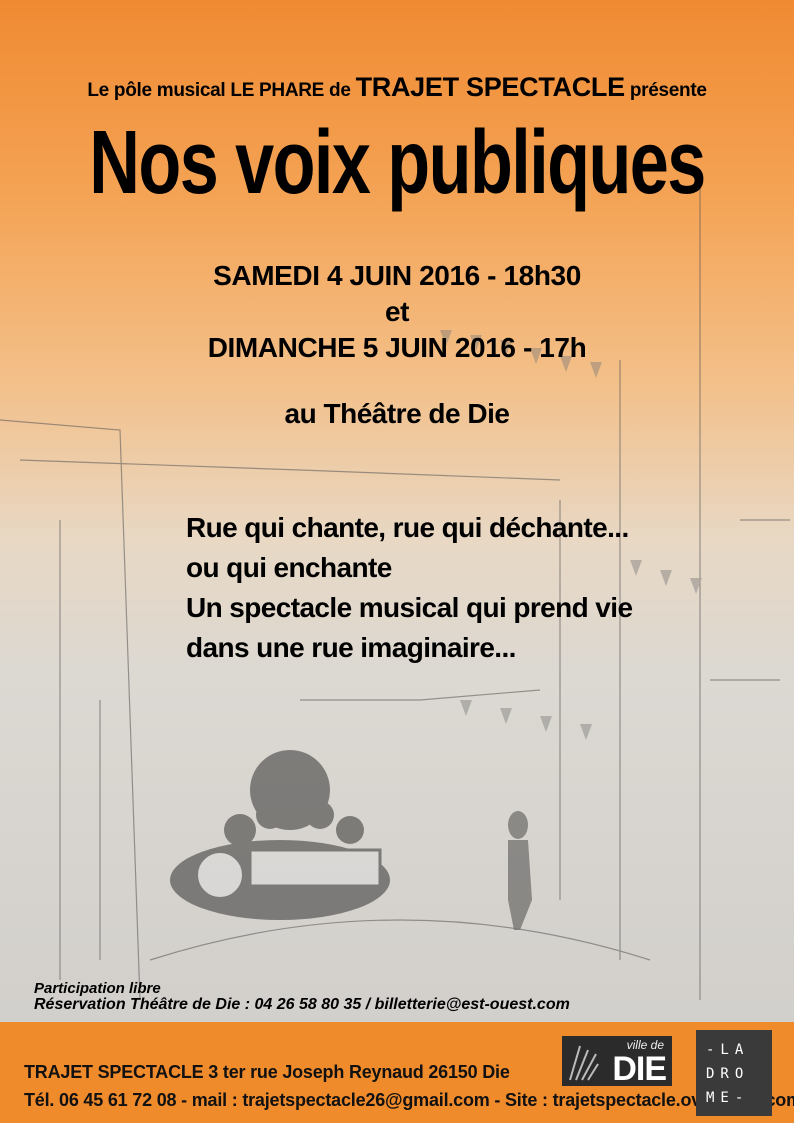 This screenshot has height=1123, width=794. I want to click on logo-die-text: DIE, so click(639, 1069).